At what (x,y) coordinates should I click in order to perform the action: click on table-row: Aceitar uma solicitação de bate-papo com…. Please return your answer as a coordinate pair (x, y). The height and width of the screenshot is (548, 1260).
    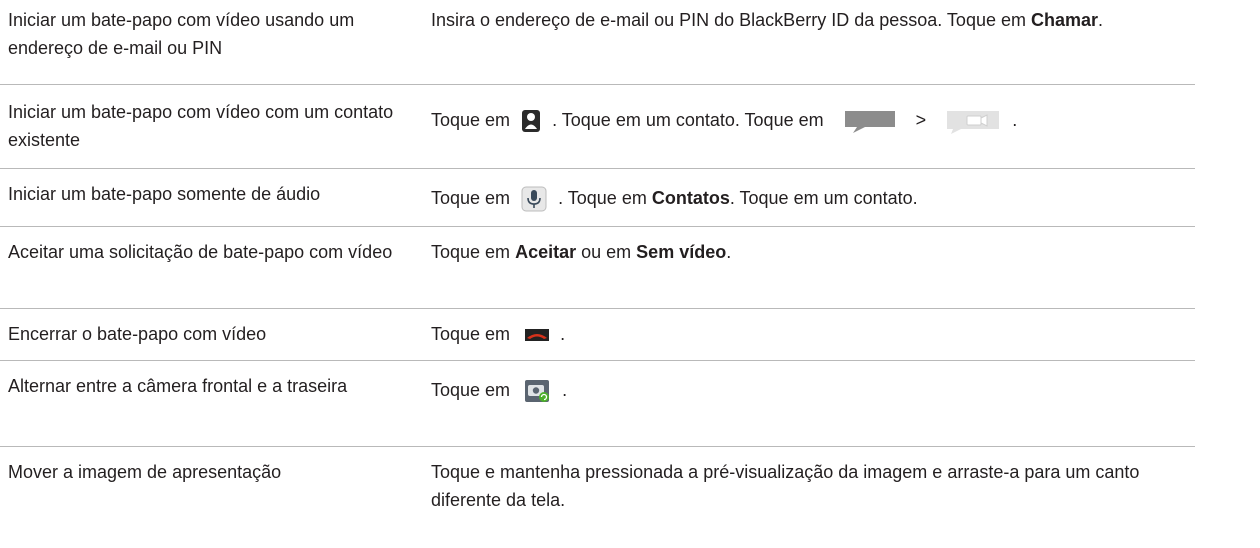
    Looking at the image, I should click on (630, 268).